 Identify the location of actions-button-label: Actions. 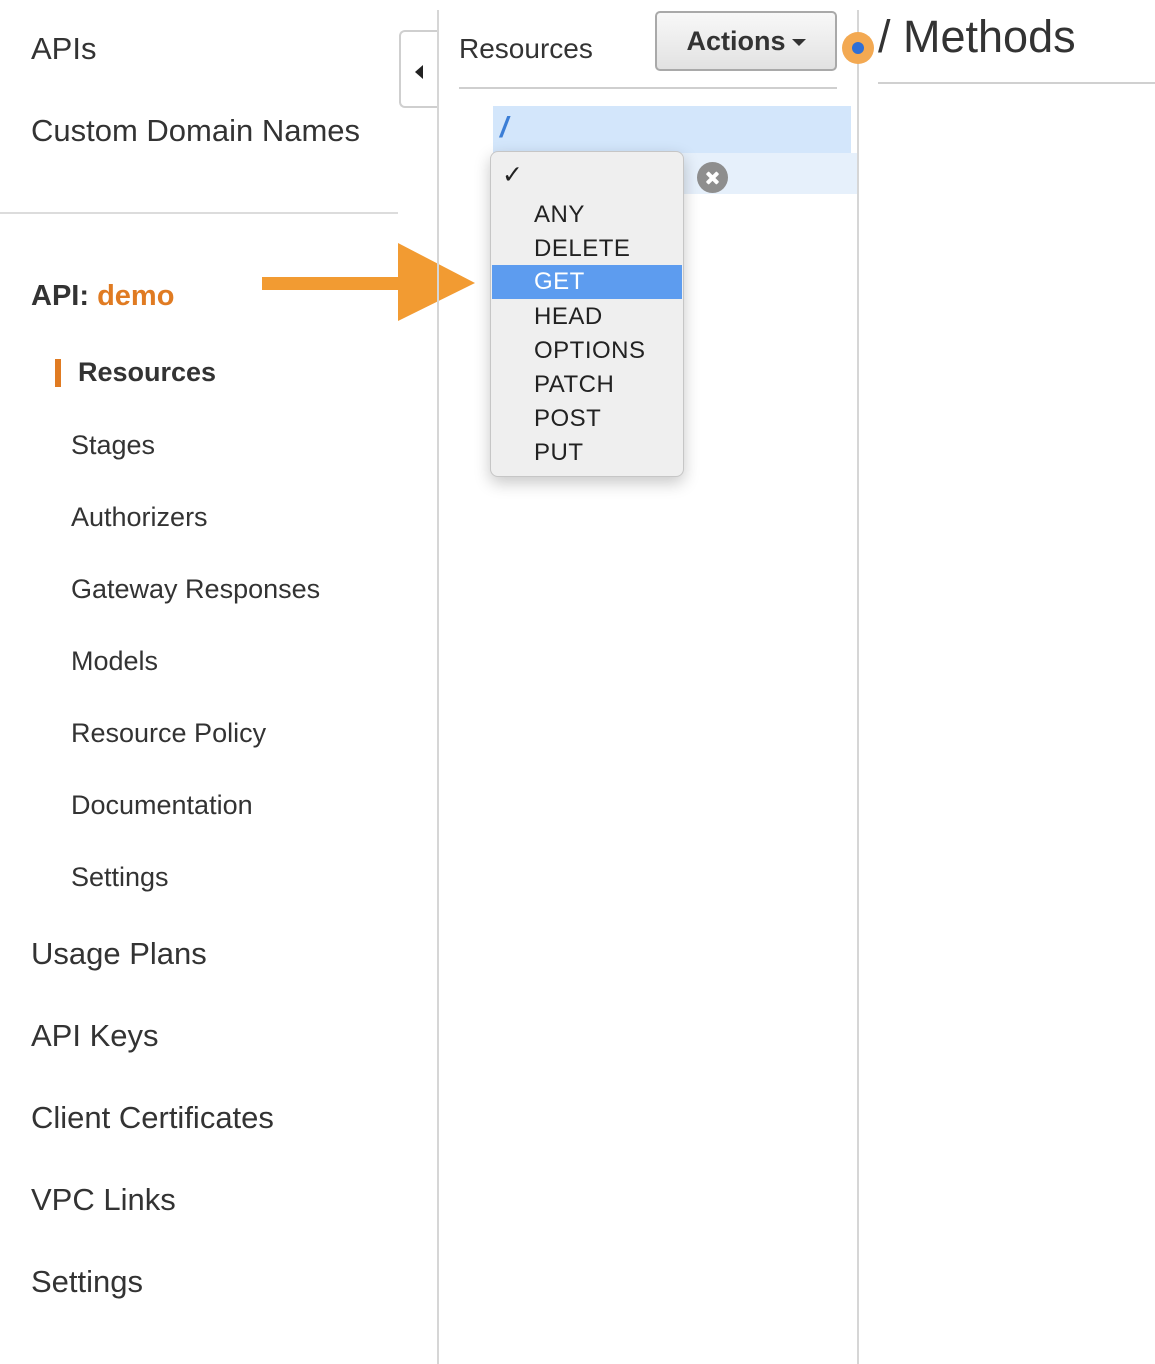
(736, 41).